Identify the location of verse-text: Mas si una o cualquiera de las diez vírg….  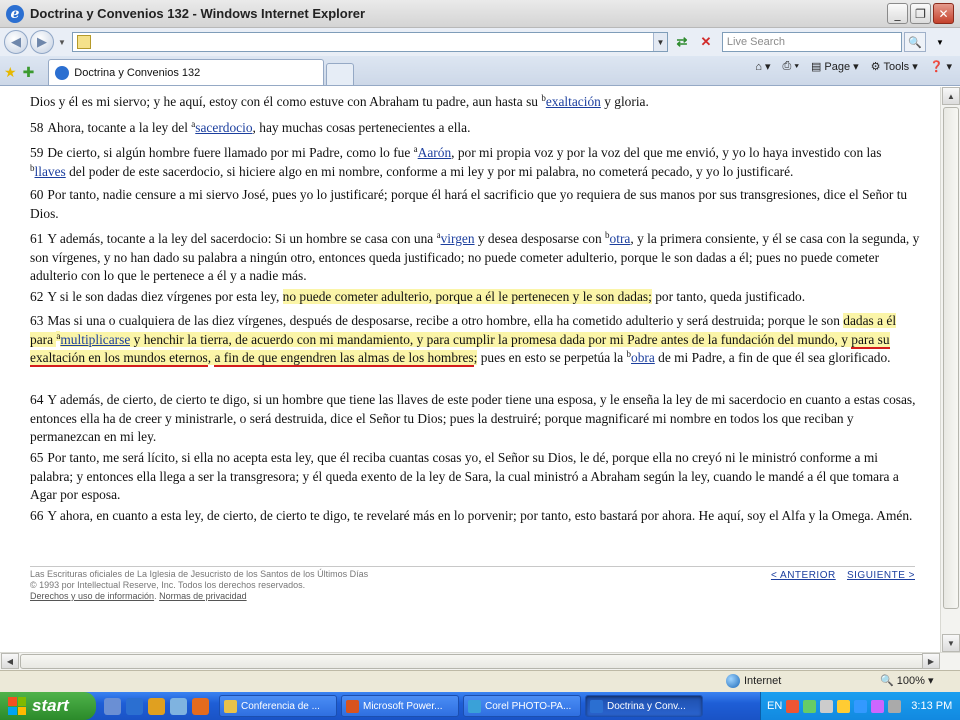
(445, 320).